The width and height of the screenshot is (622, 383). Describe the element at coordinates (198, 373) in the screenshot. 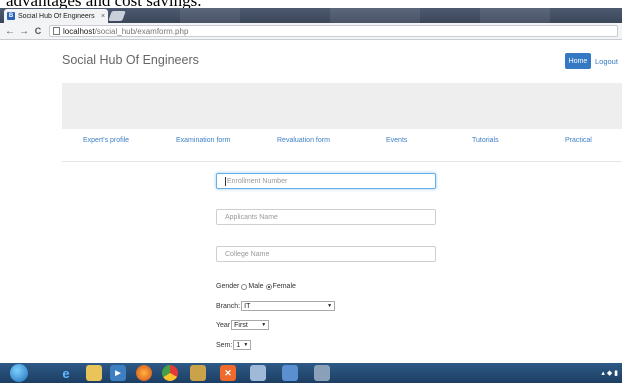

I see `app-icon` at that location.